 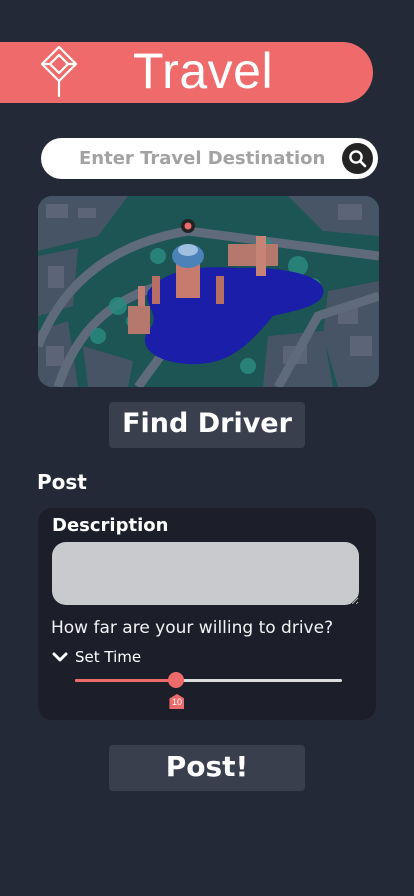 I want to click on drive-distance-question: How far are your willing to drive?, so click(x=192, y=628).